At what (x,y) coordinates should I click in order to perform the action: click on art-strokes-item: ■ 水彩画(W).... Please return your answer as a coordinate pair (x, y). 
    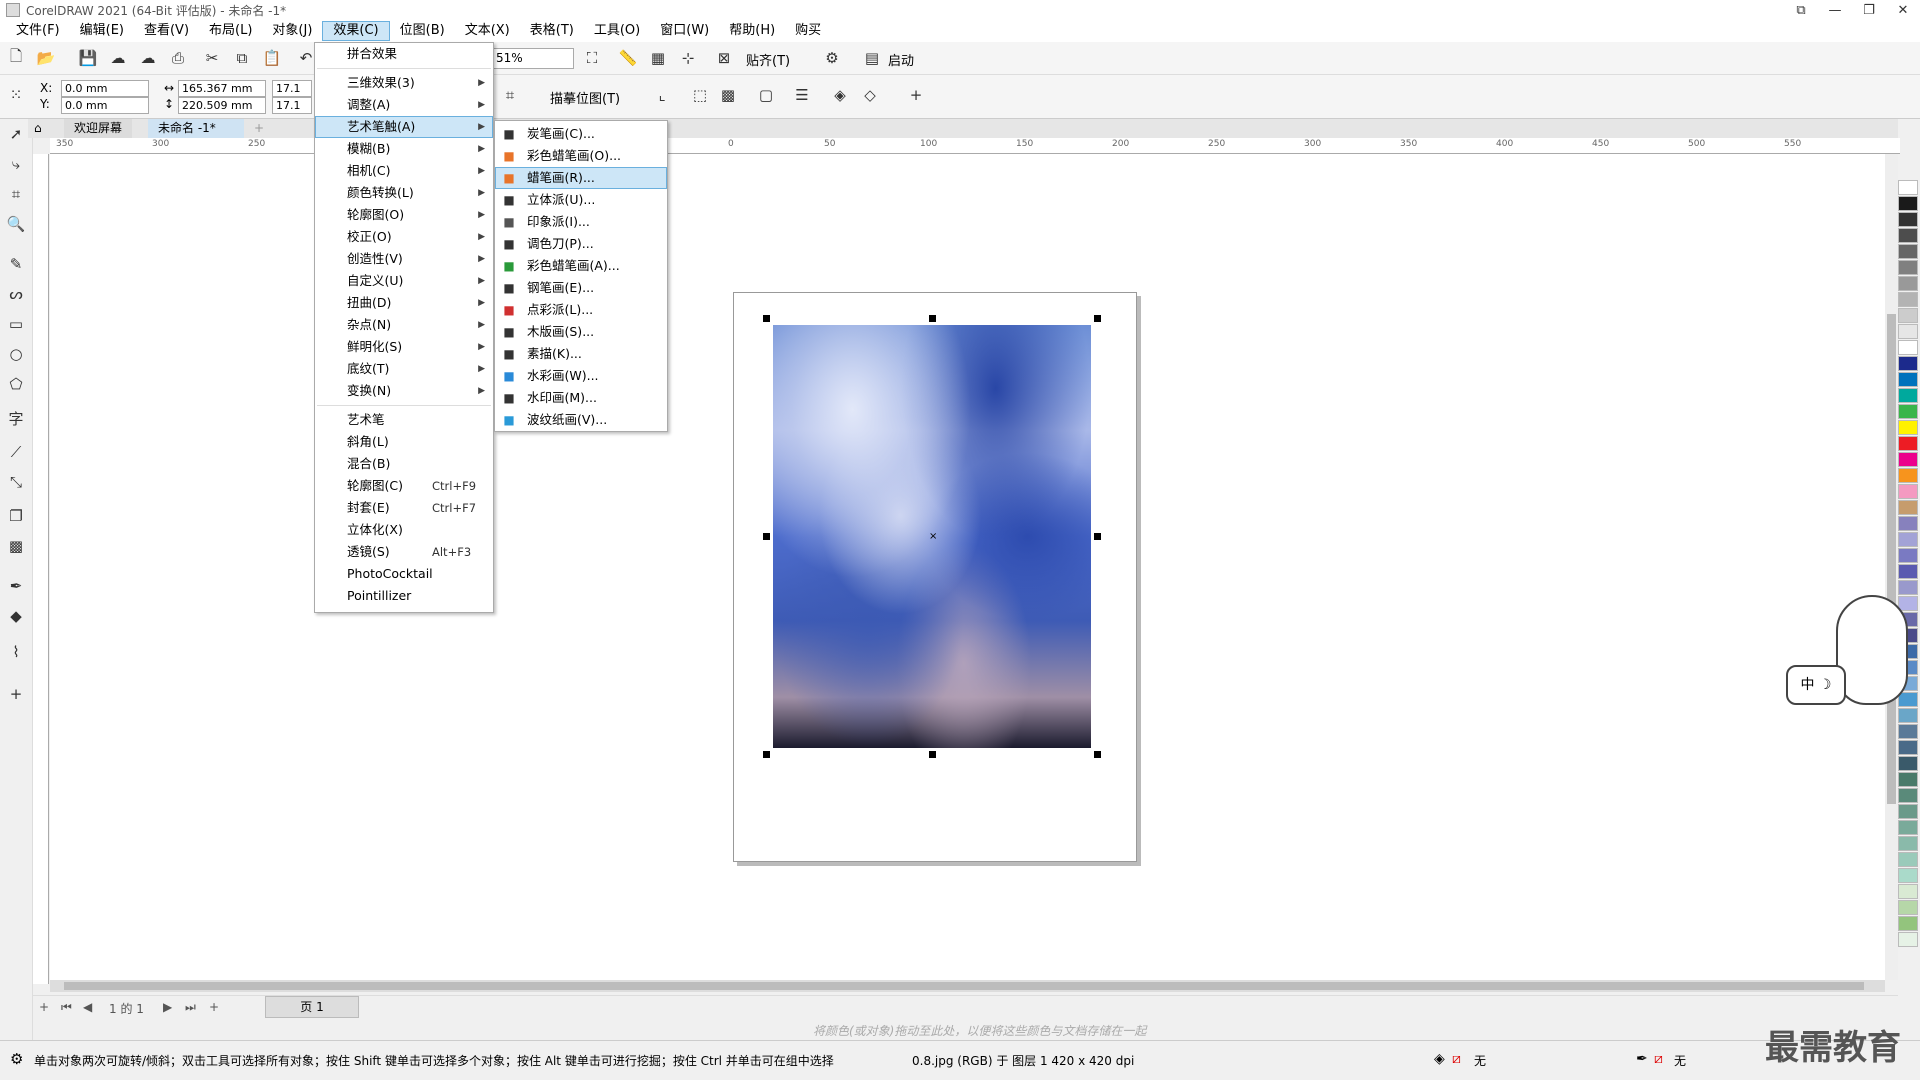
    Looking at the image, I should click on (581, 376).